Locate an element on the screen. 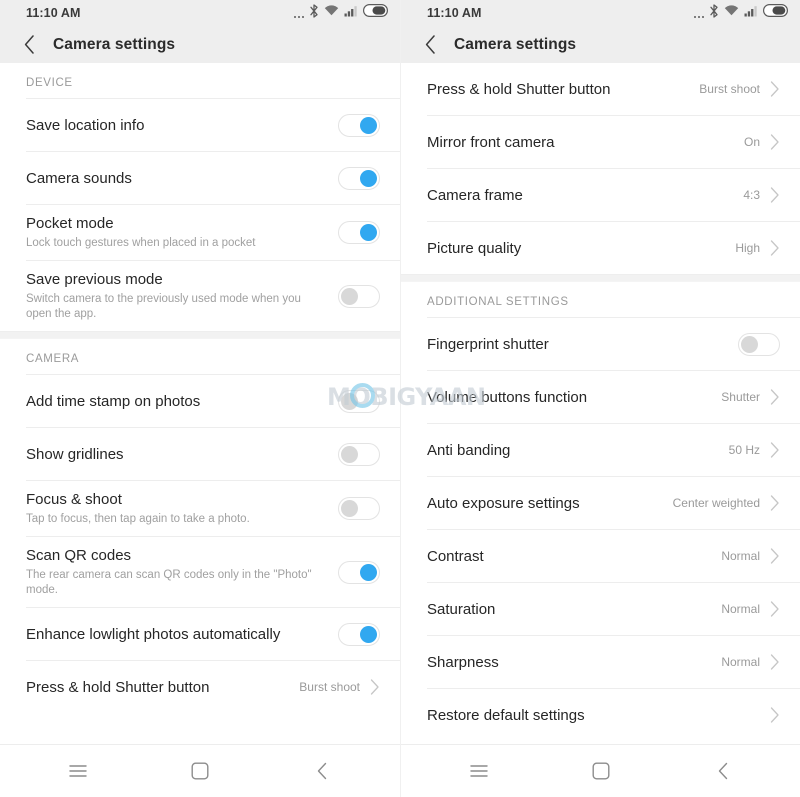  settings-row: Saturation Normal is located at coordinates (600, 609).